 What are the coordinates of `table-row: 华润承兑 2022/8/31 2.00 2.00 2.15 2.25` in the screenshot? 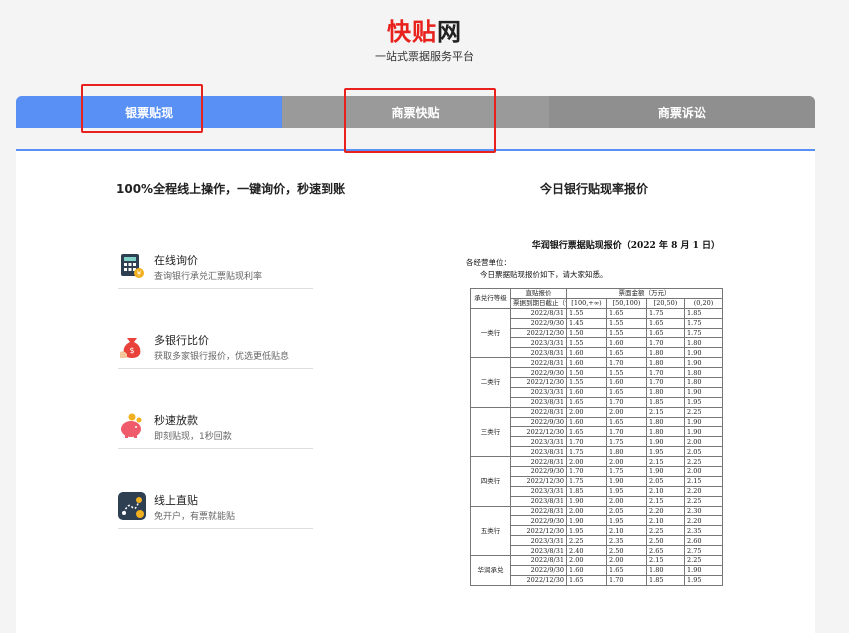 It's located at (596, 570).